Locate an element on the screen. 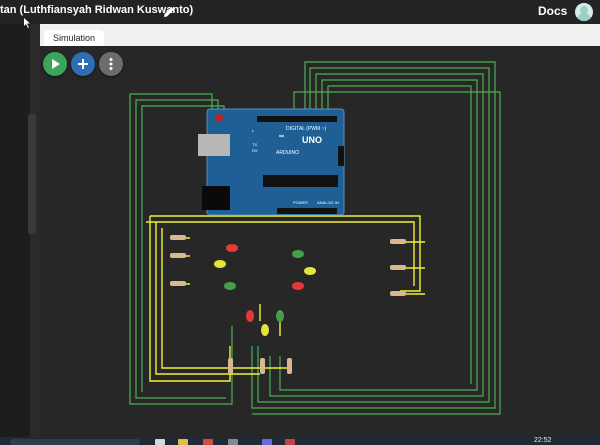 This screenshot has width=600, height=445. folder-icon is located at coordinates (183, 442).